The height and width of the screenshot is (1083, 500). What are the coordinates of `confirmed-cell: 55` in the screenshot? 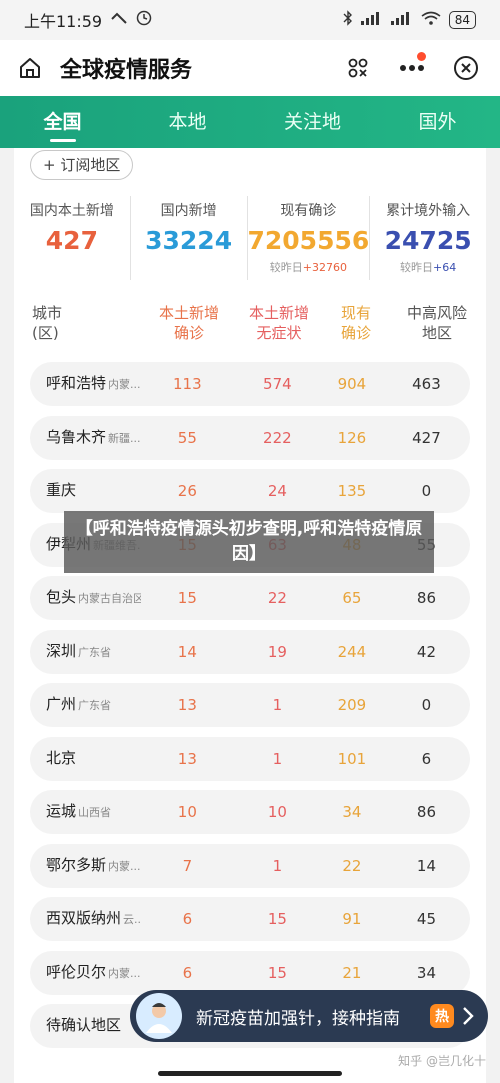 It's located at (187, 437).